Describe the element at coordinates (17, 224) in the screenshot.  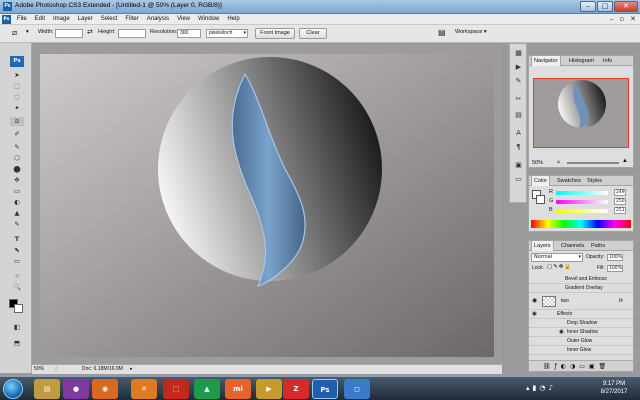
I see `dodge-tool-icon: ✎` at that location.